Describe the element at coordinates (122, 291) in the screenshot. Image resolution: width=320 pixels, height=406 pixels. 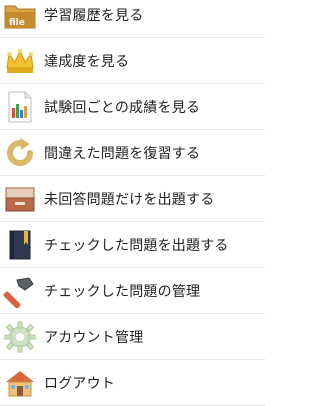
I see `menu-item-label: チェックした問題の管理` at that location.